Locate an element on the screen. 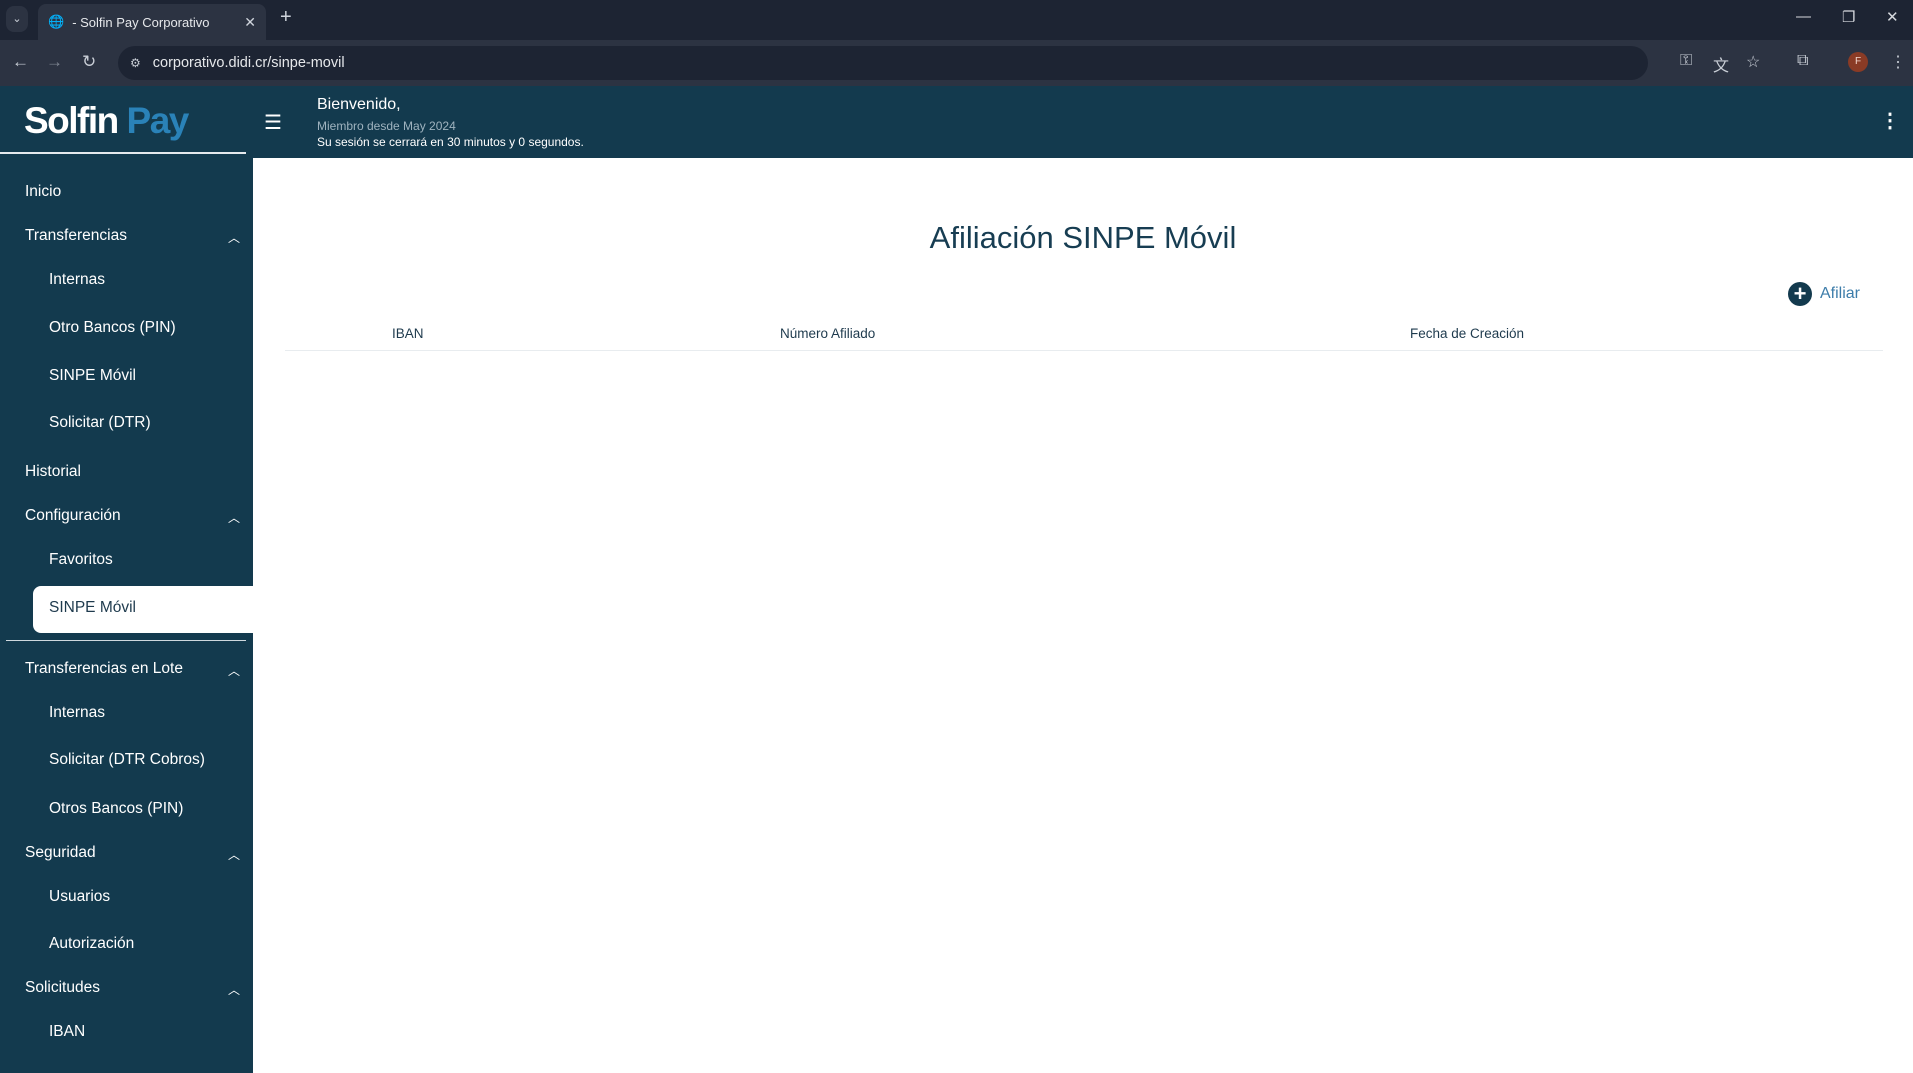 The width and height of the screenshot is (1913, 1073). sidebar-item-autorizacion: Autorización is located at coordinates (175, 944).